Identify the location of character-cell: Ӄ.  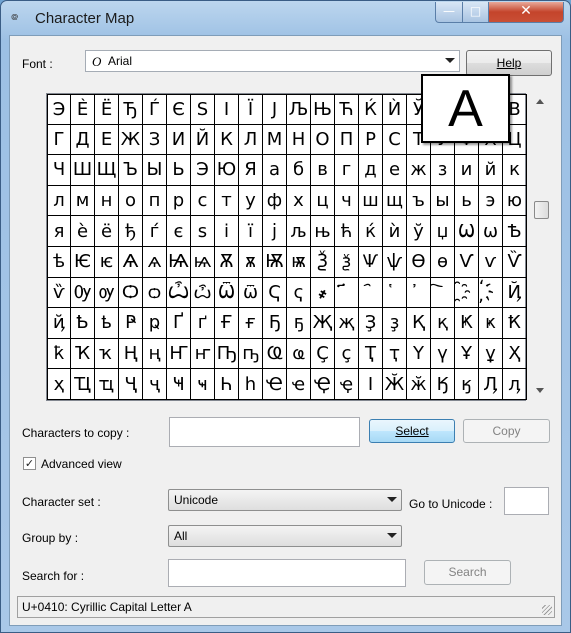
(443, 384).